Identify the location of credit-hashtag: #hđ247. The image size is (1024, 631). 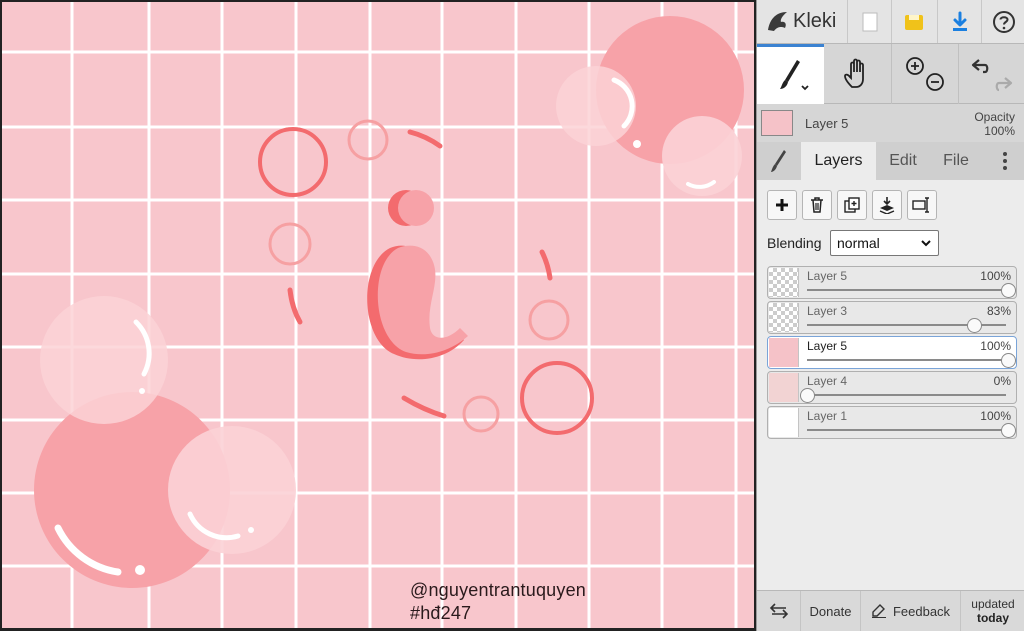
(441, 613).